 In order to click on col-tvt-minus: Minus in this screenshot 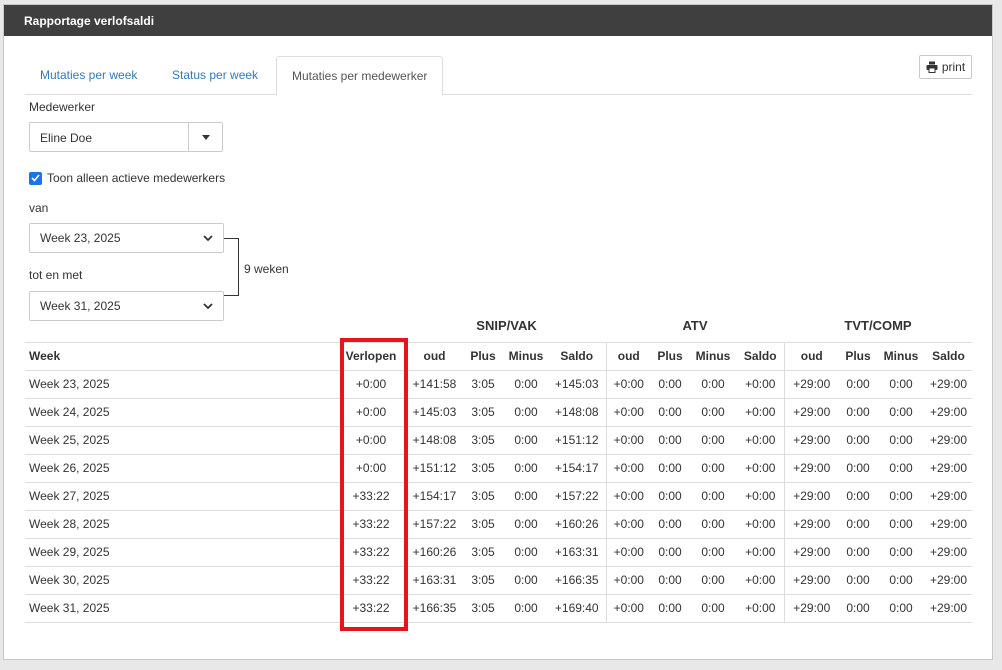, I will do `click(901, 356)`.